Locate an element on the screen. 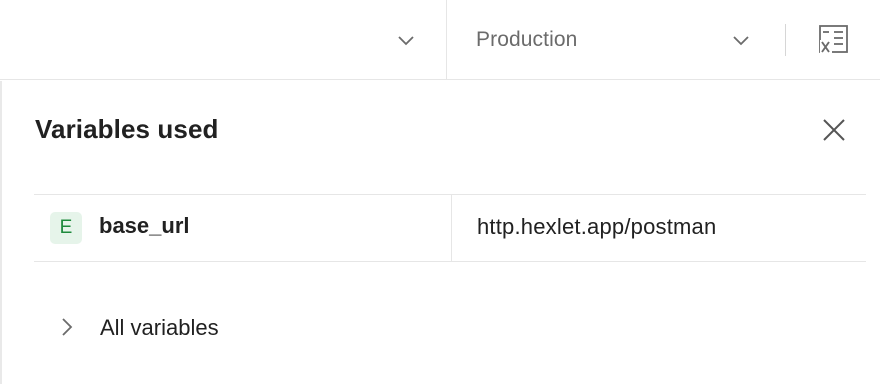  column-divider is located at coordinates (451, 228).